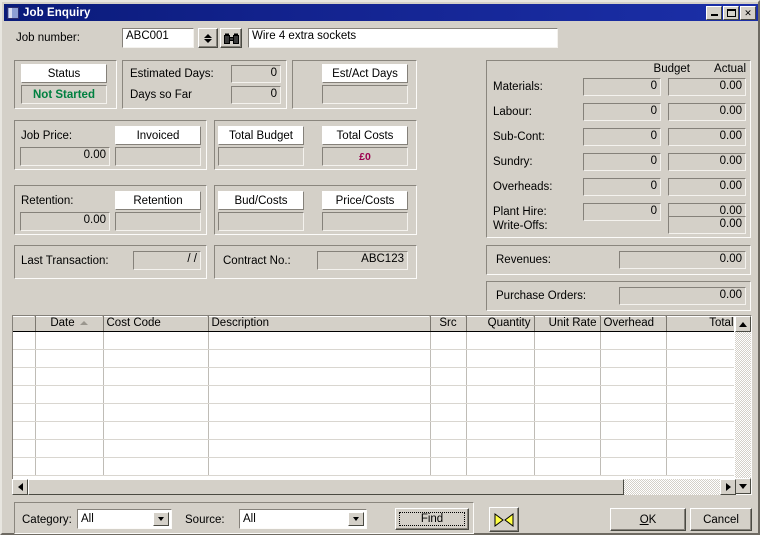  I want to click on cancel-button: Cancel, so click(721, 519).